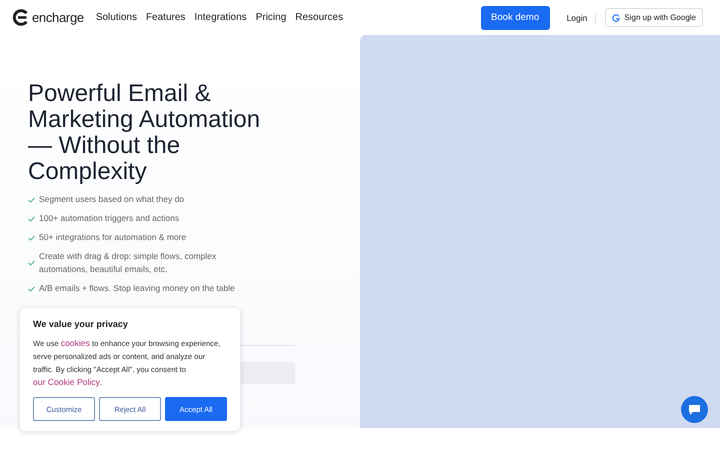 The image size is (720, 450). What do you see at coordinates (116, 17) in the screenshot?
I see `nav-link: Solutions` at bounding box center [116, 17].